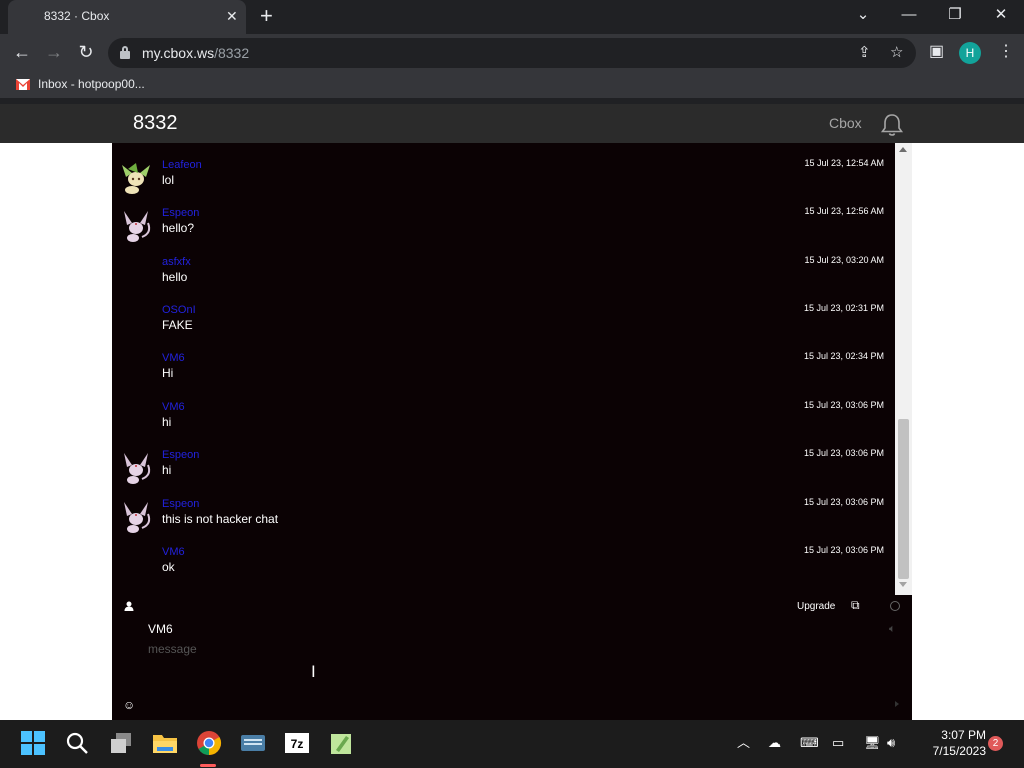 The height and width of the screenshot is (768, 1024). Describe the element at coordinates (895, 606) in the screenshot. I see `status-circle-icon` at that location.